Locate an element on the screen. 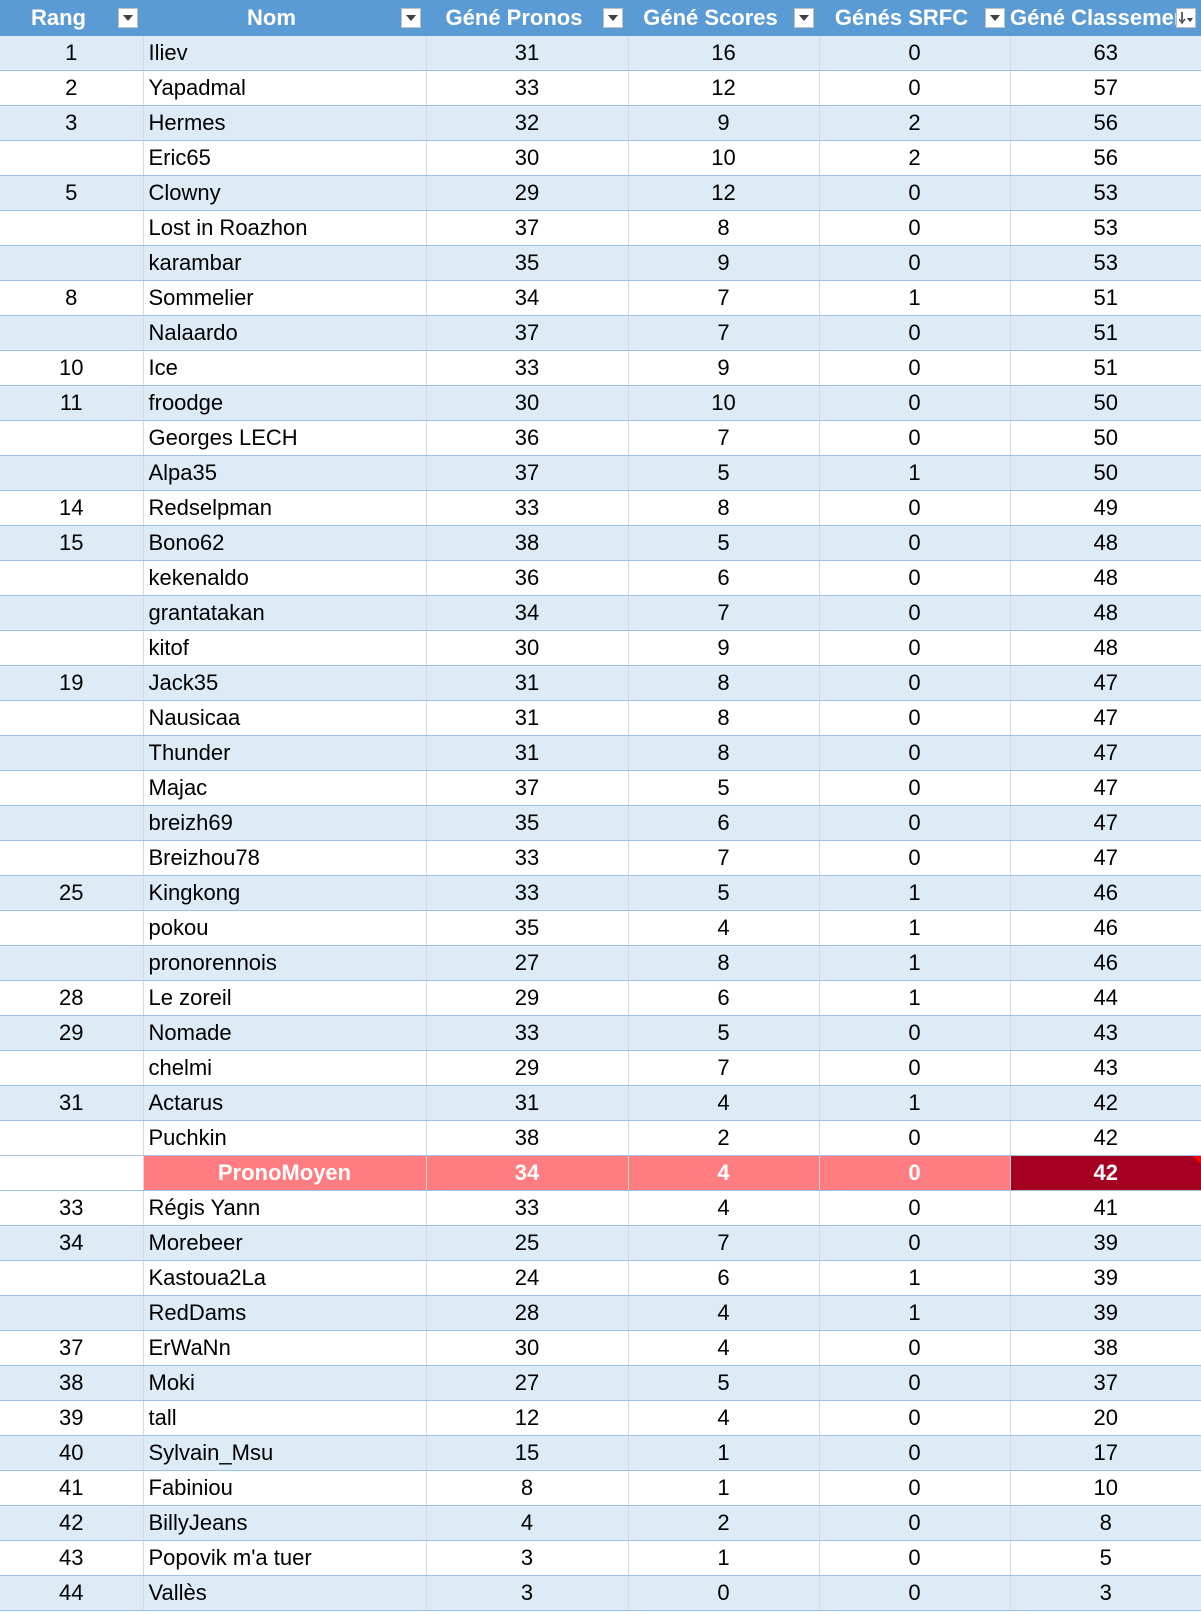 The height and width of the screenshot is (1612, 1201). classement-cell: 51 is located at coordinates (1105, 298).